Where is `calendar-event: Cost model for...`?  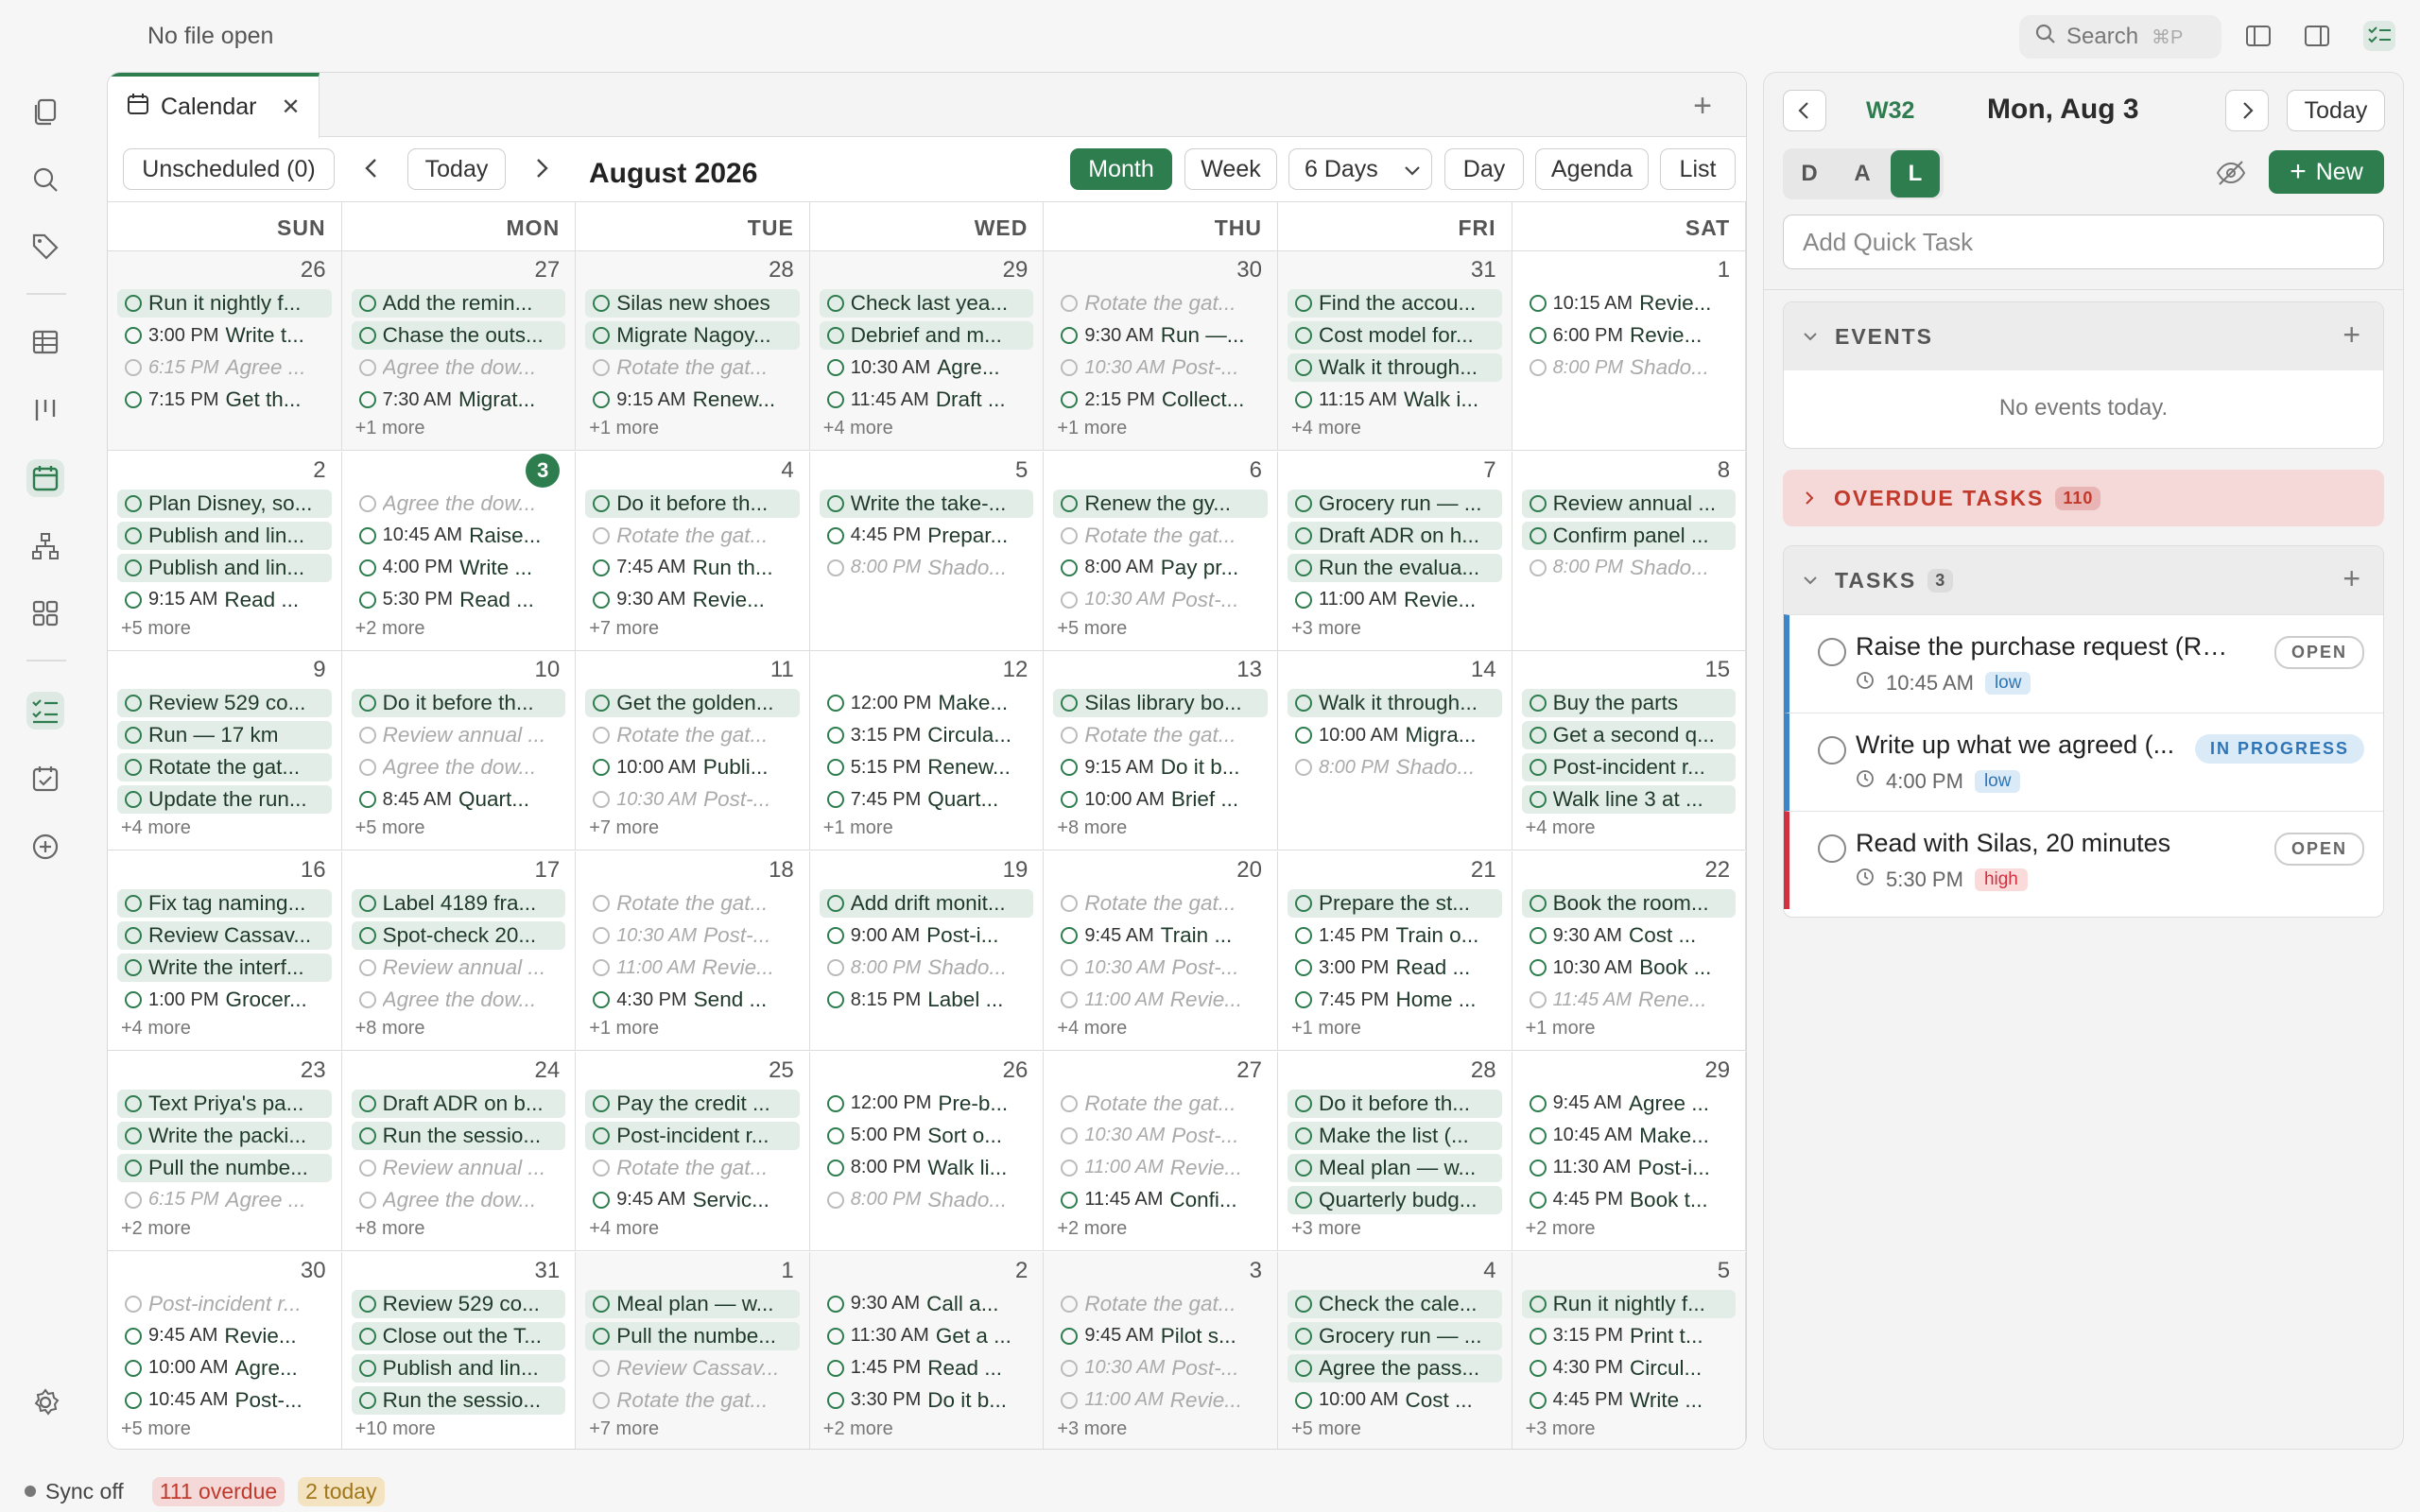
calendar-event: Cost model for... is located at coordinates (1395, 335).